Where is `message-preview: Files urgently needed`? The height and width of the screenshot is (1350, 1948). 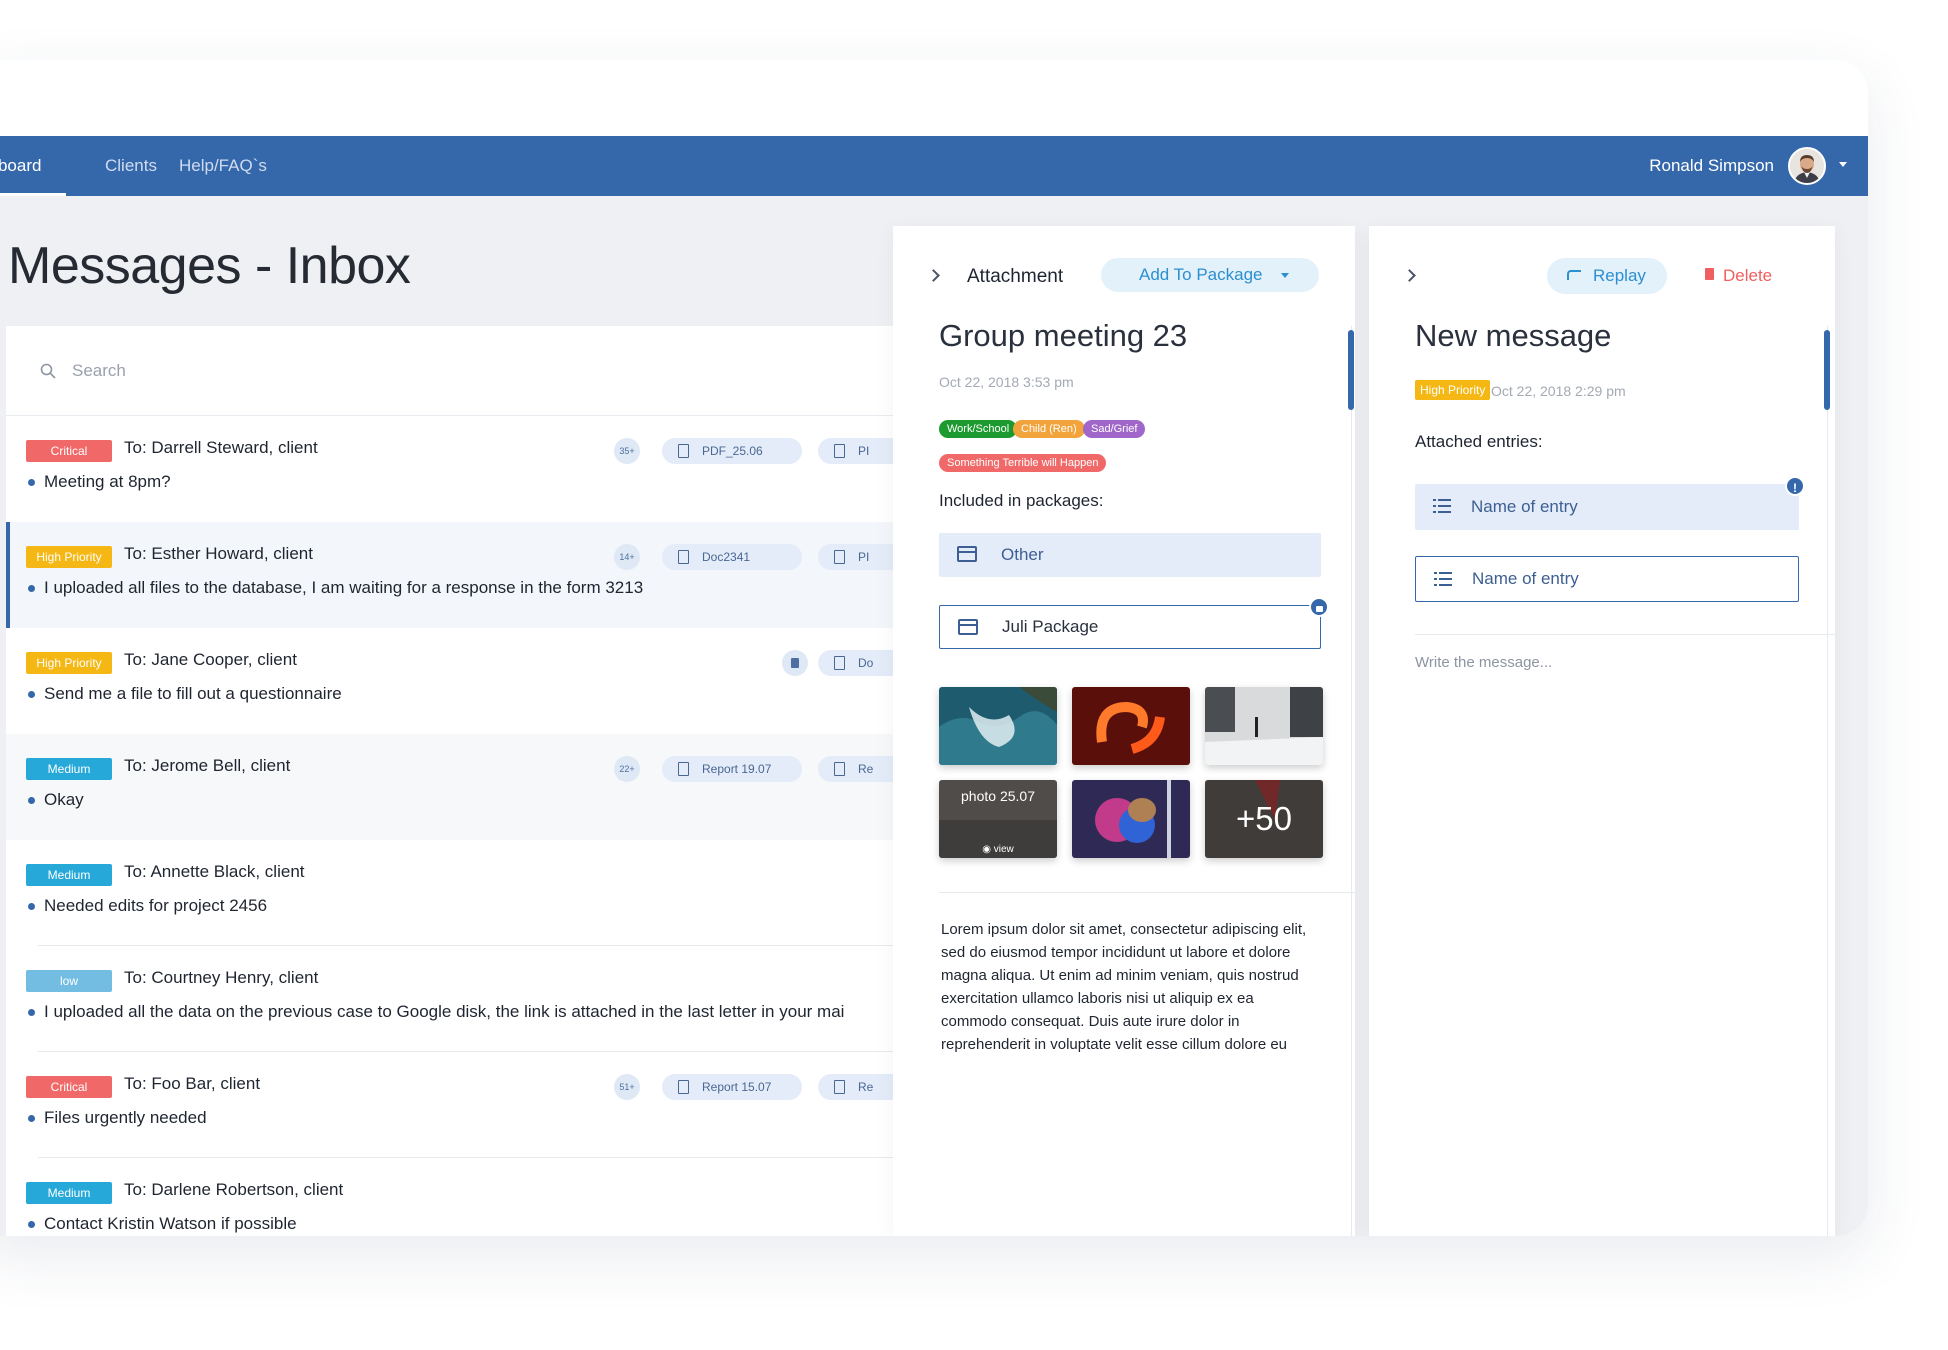 message-preview: Files urgently needed is located at coordinates (125, 1117).